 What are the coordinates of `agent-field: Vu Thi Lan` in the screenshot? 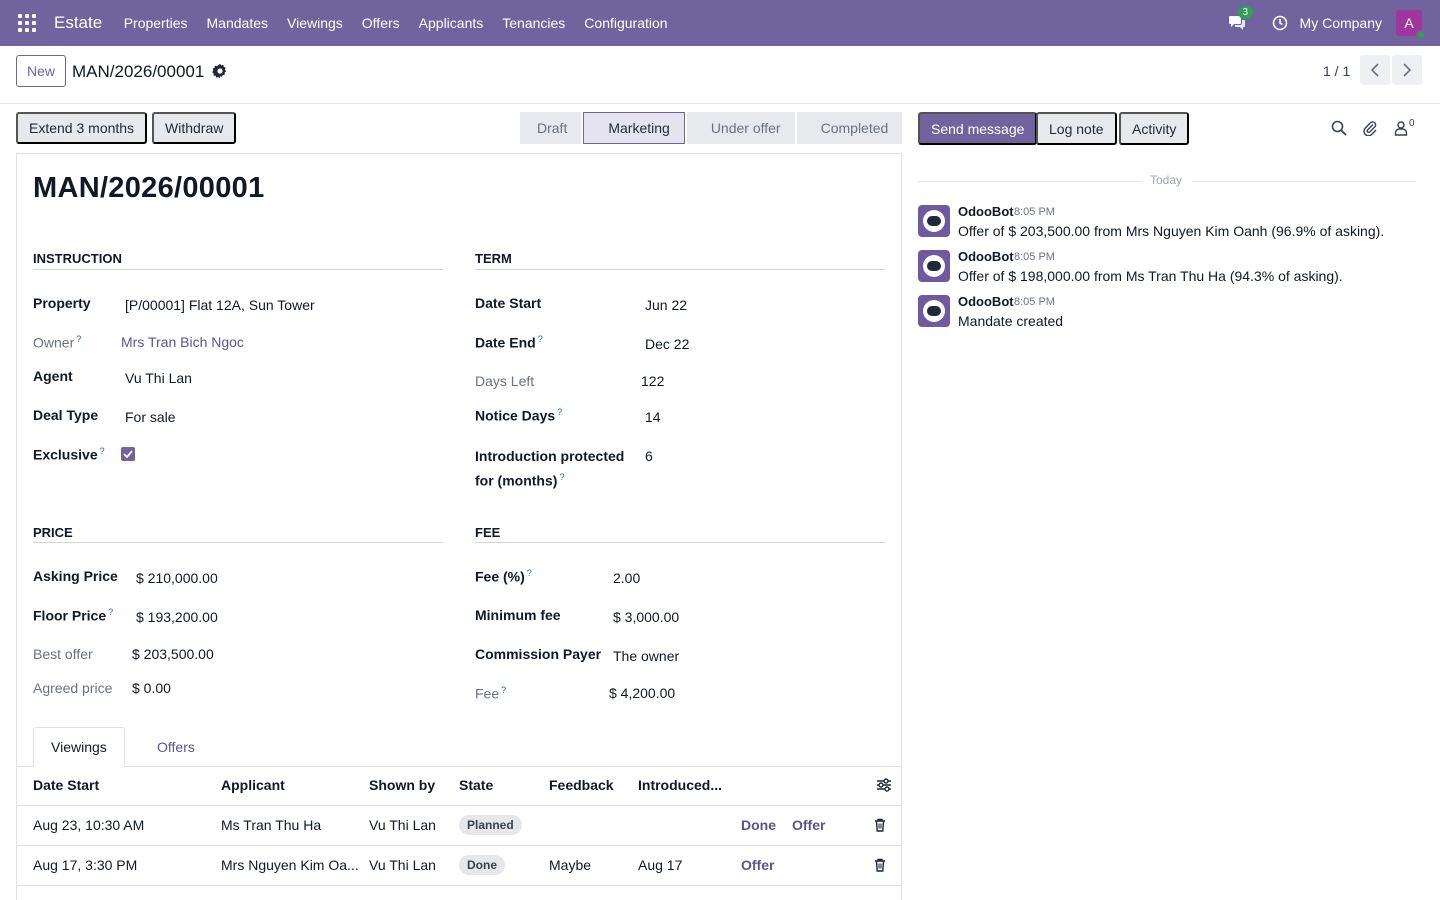 It's located at (158, 378).